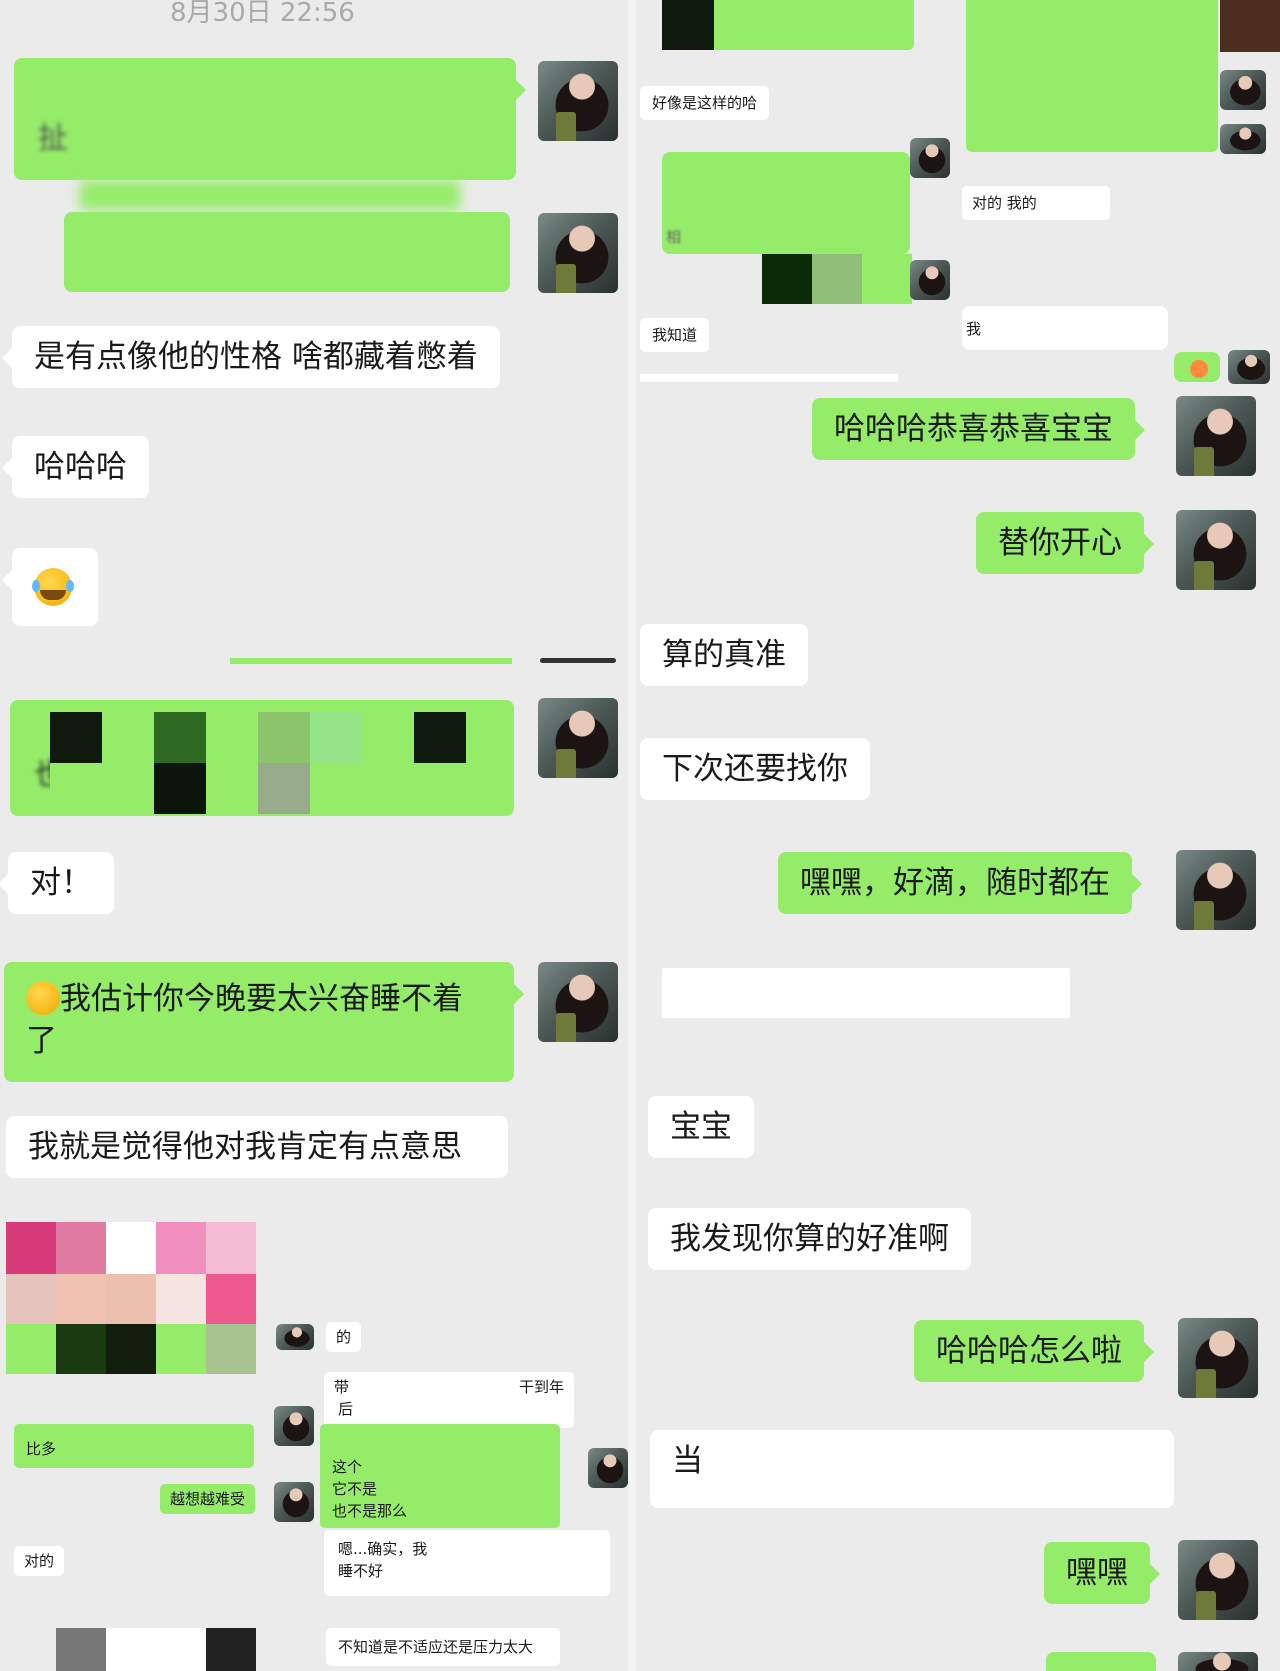 Image resolution: width=1280 pixels, height=1671 pixels. I want to click on message-text: 睡不好, so click(361, 1571).